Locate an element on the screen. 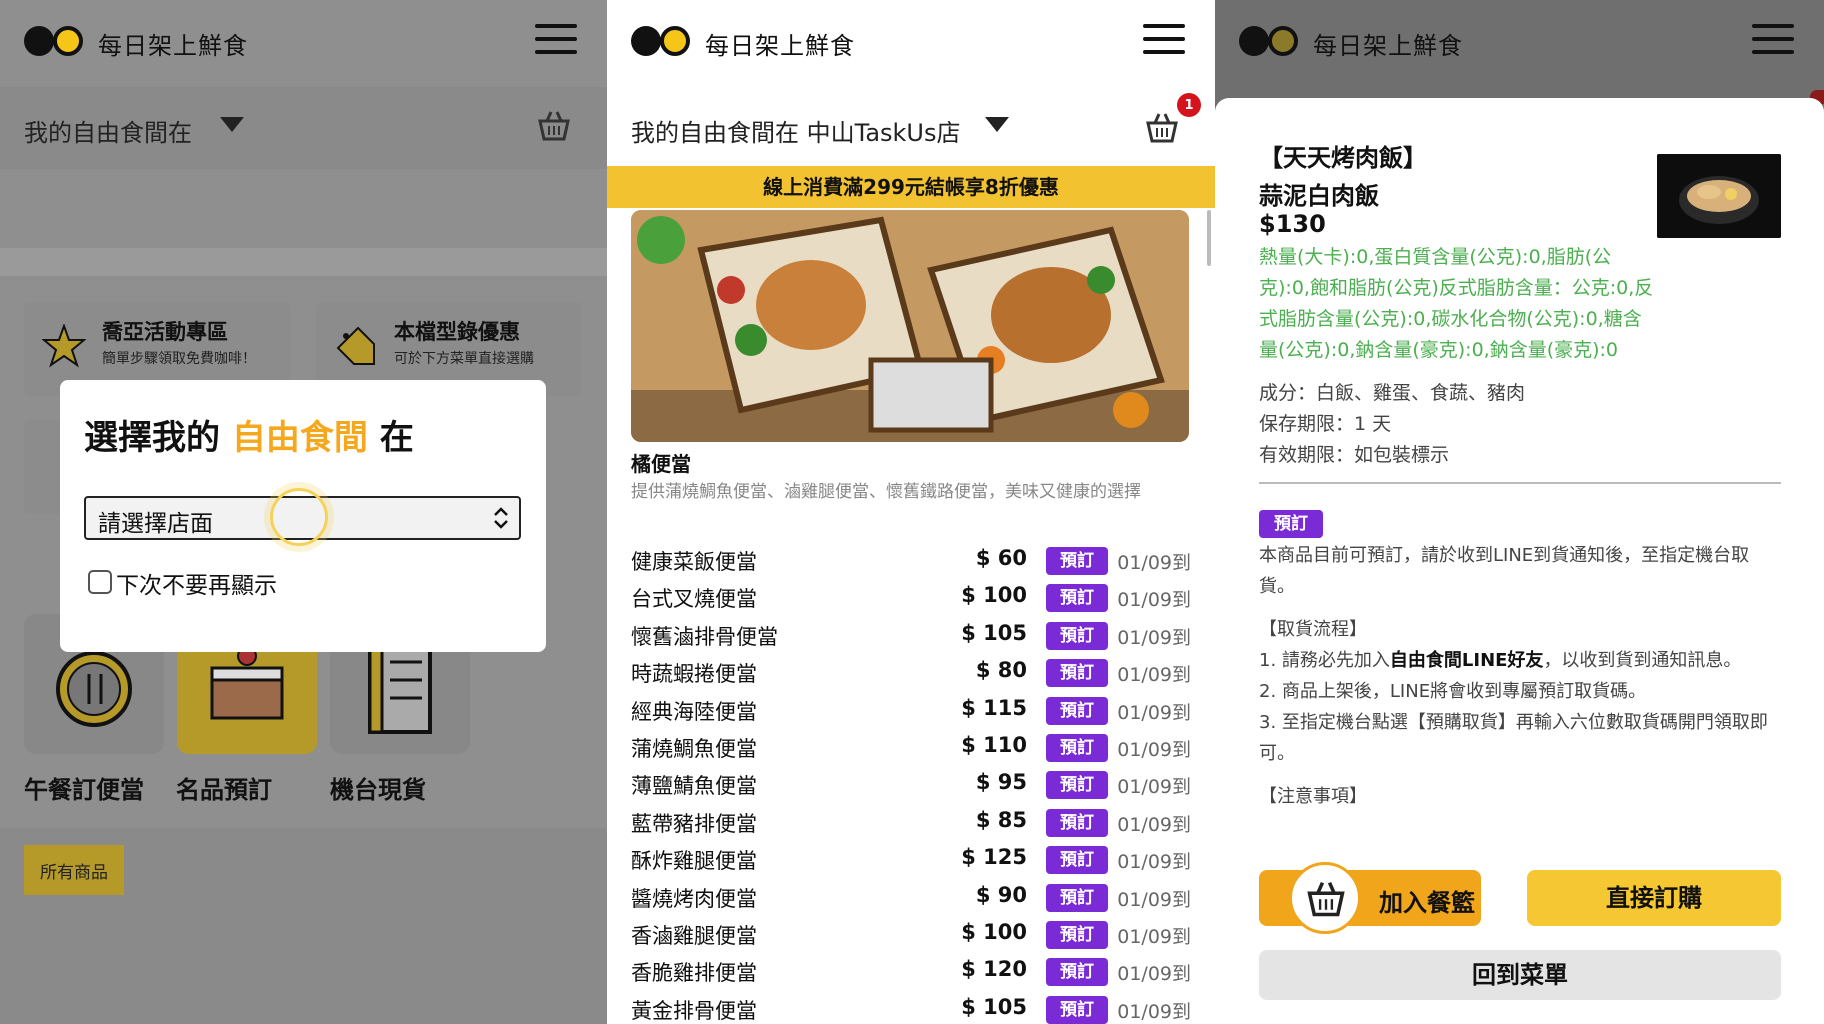  tile-label: 名品預訂 is located at coordinates (224, 790).